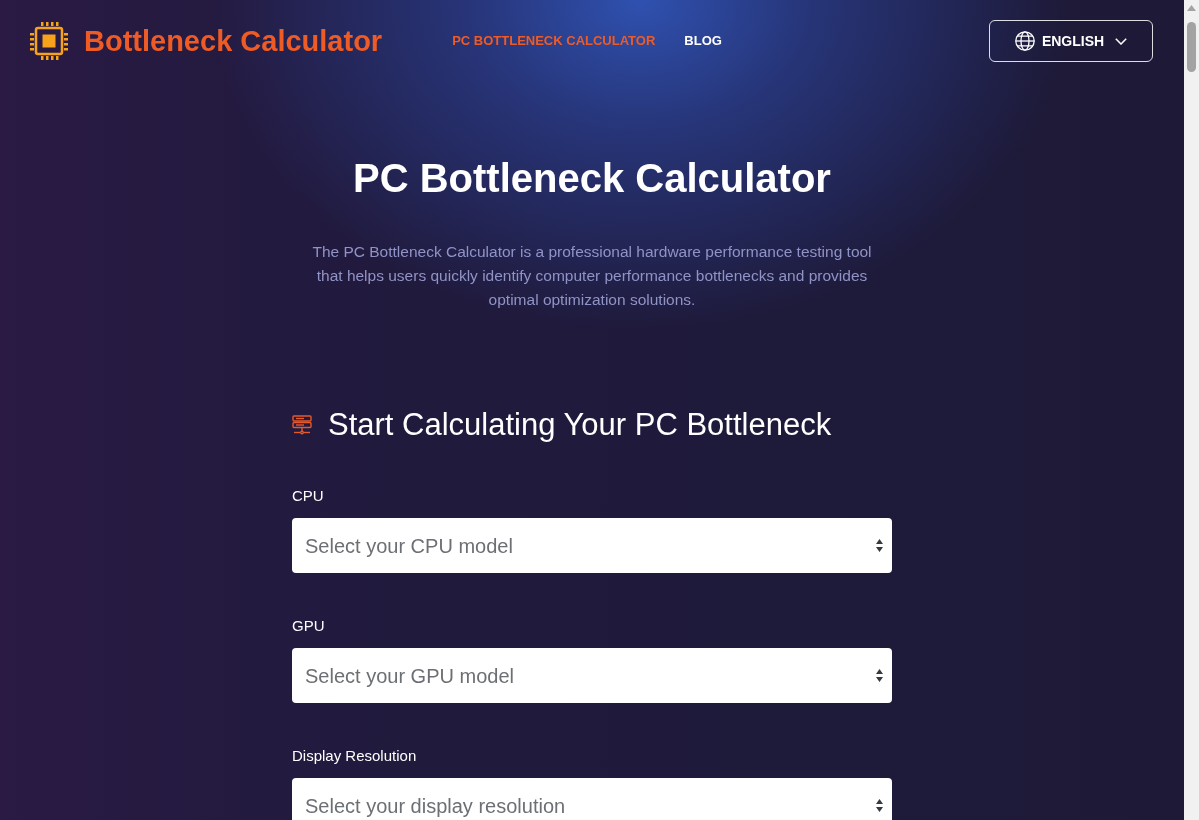  What do you see at coordinates (592, 178) in the screenshot?
I see `page-title: PC Bottleneck Calculator` at bounding box center [592, 178].